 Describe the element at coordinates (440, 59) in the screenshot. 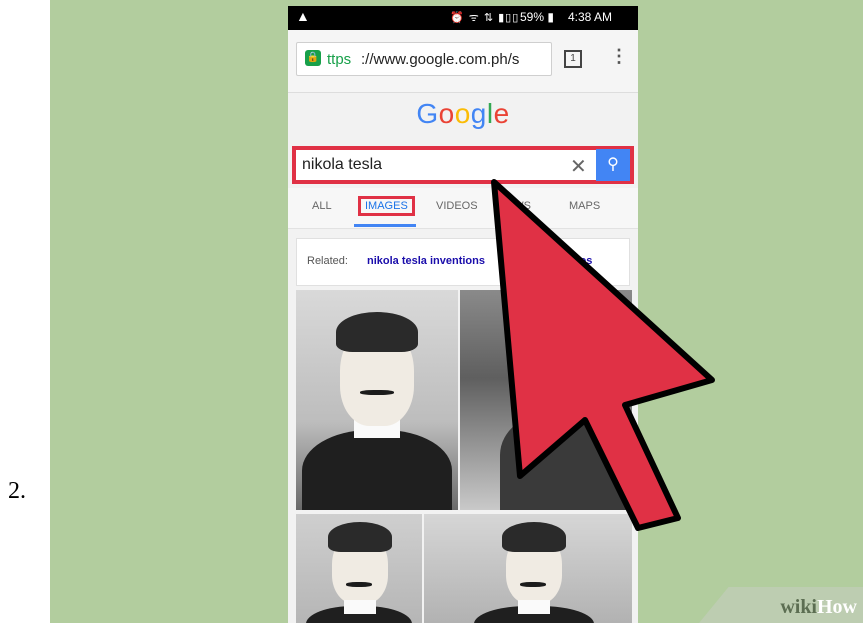

I see `url-host: ://www.google.com.ph/s` at that location.